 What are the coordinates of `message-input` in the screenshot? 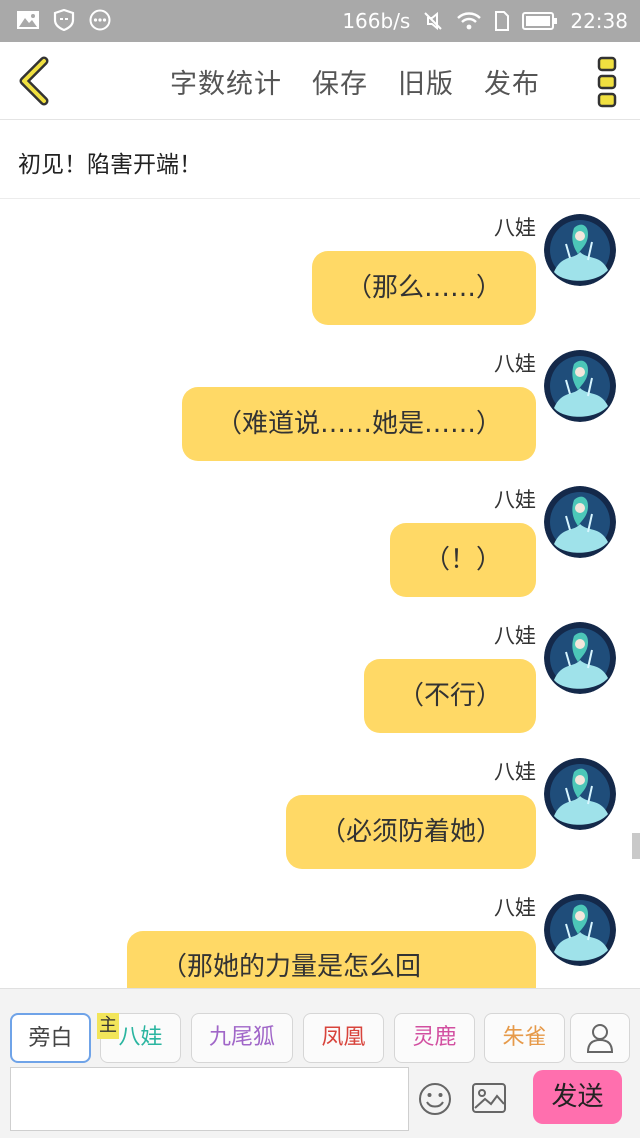 It's located at (209, 1099).